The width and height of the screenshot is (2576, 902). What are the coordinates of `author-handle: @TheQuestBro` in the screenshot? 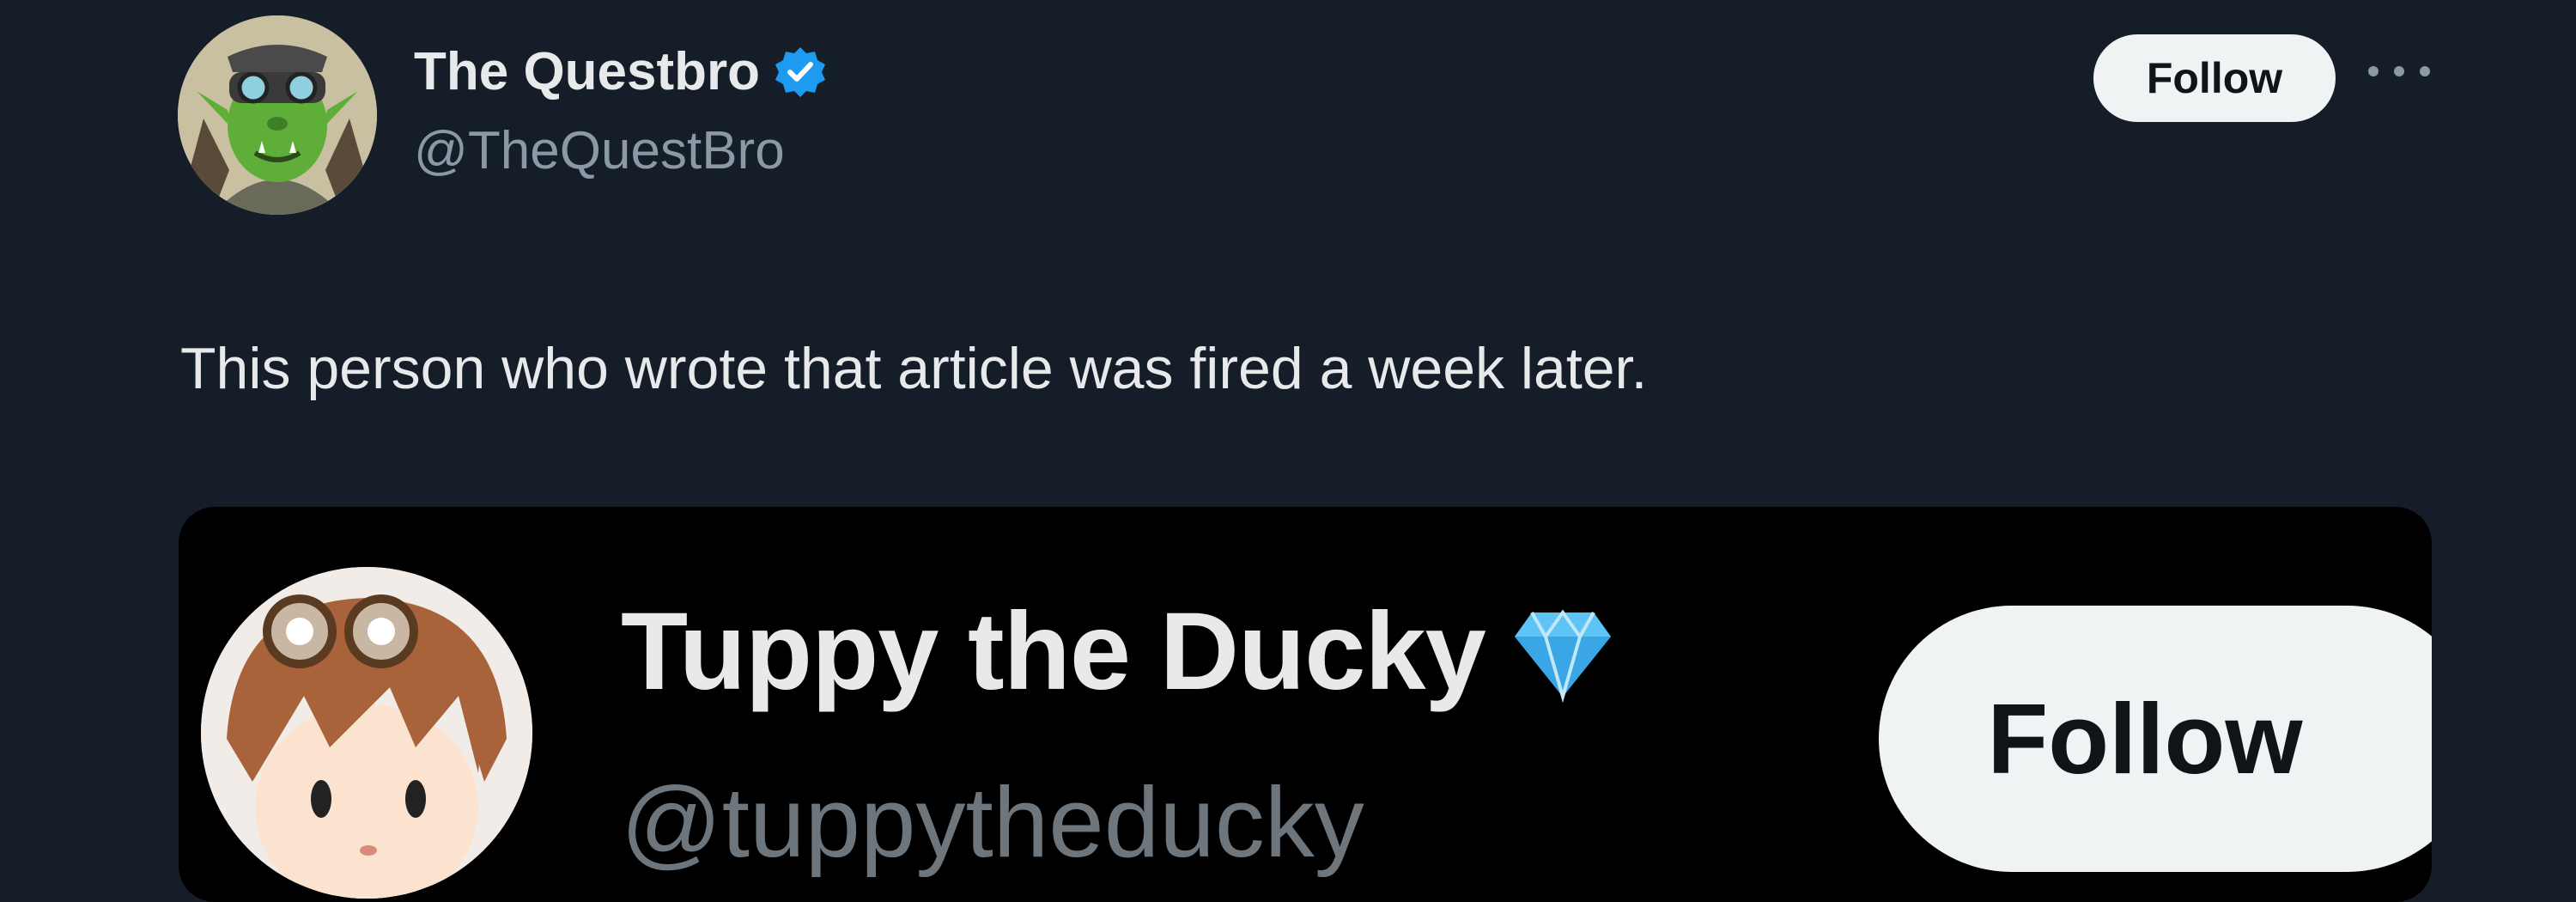 It's located at (599, 150).